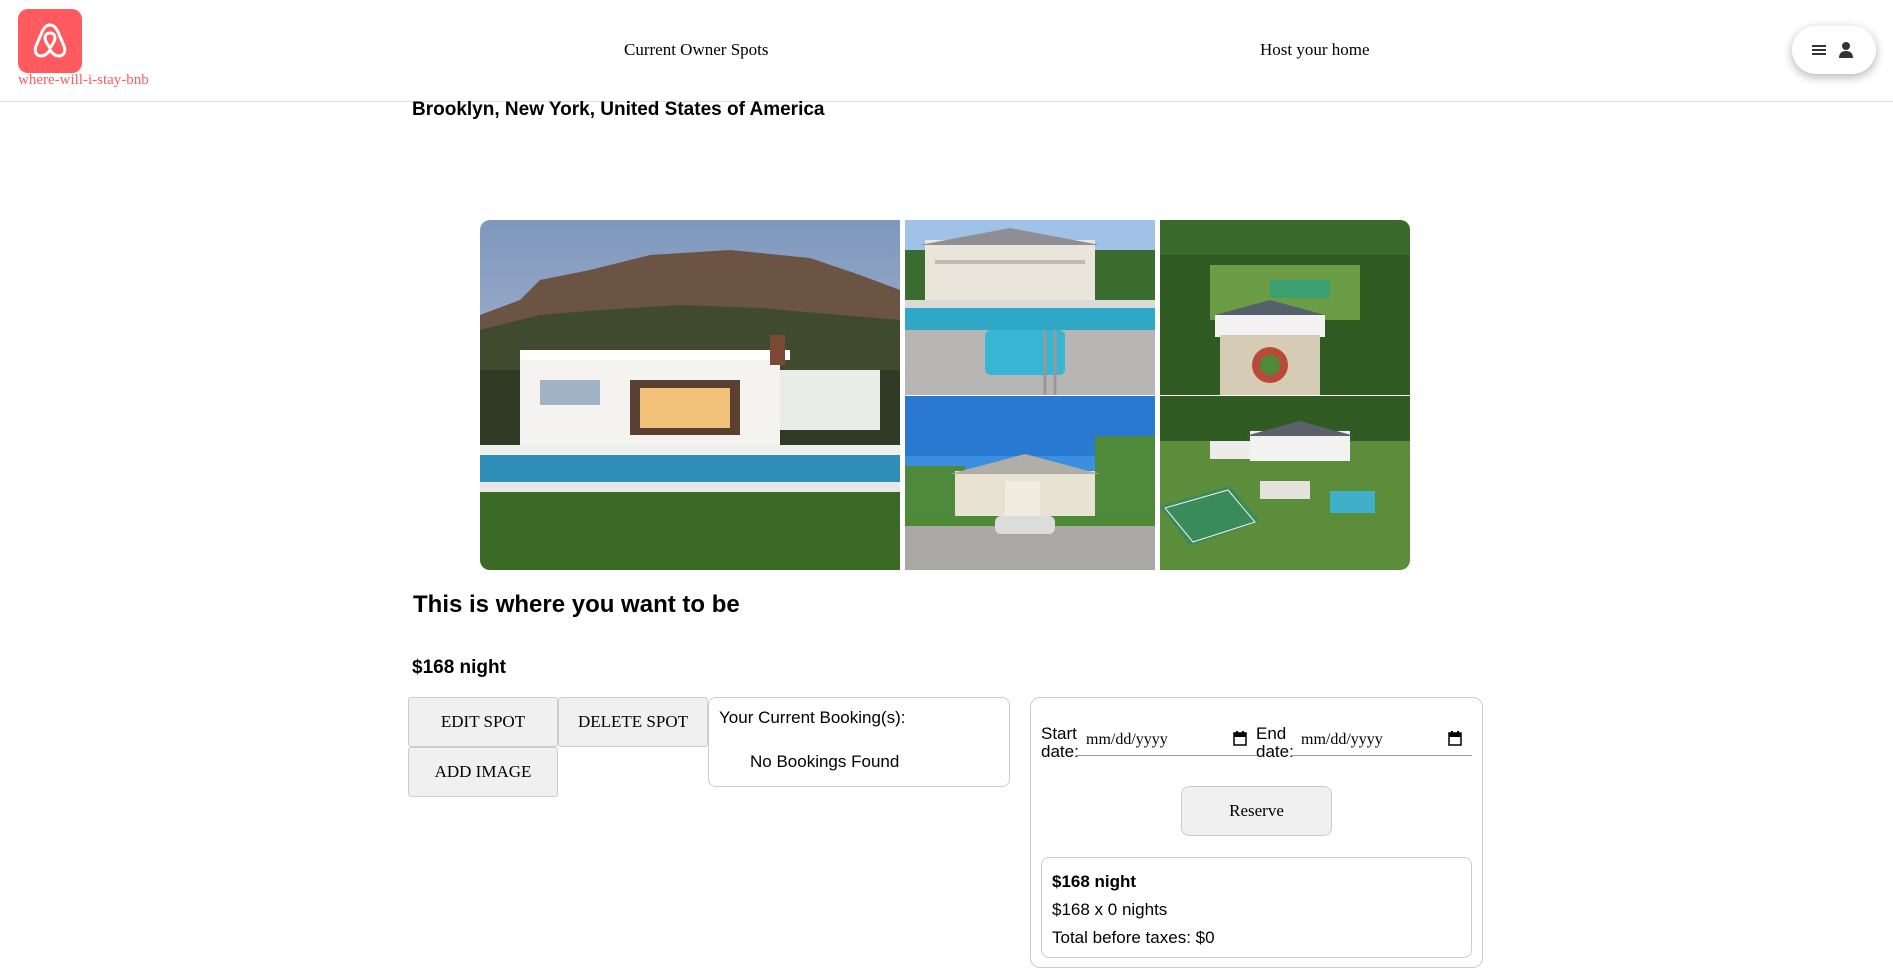 The width and height of the screenshot is (1893, 973). Describe the element at coordinates (1166, 739) in the screenshot. I see `start-date-input: mm/dd/yyyy` at that location.